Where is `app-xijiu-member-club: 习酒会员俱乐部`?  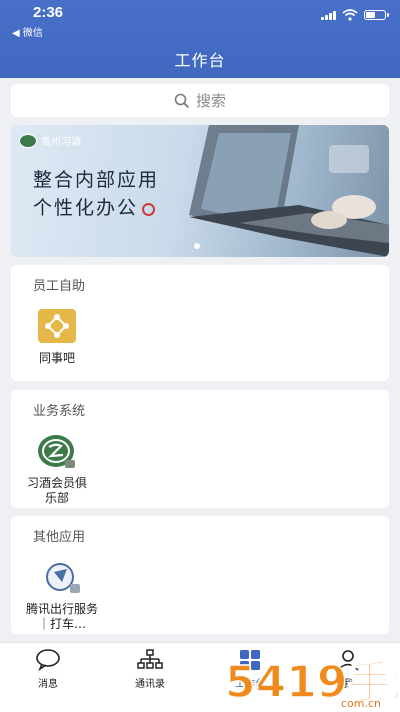
app-xijiu-member-club: 习酒会员俱乐部 is located at coordinates (57, 470).